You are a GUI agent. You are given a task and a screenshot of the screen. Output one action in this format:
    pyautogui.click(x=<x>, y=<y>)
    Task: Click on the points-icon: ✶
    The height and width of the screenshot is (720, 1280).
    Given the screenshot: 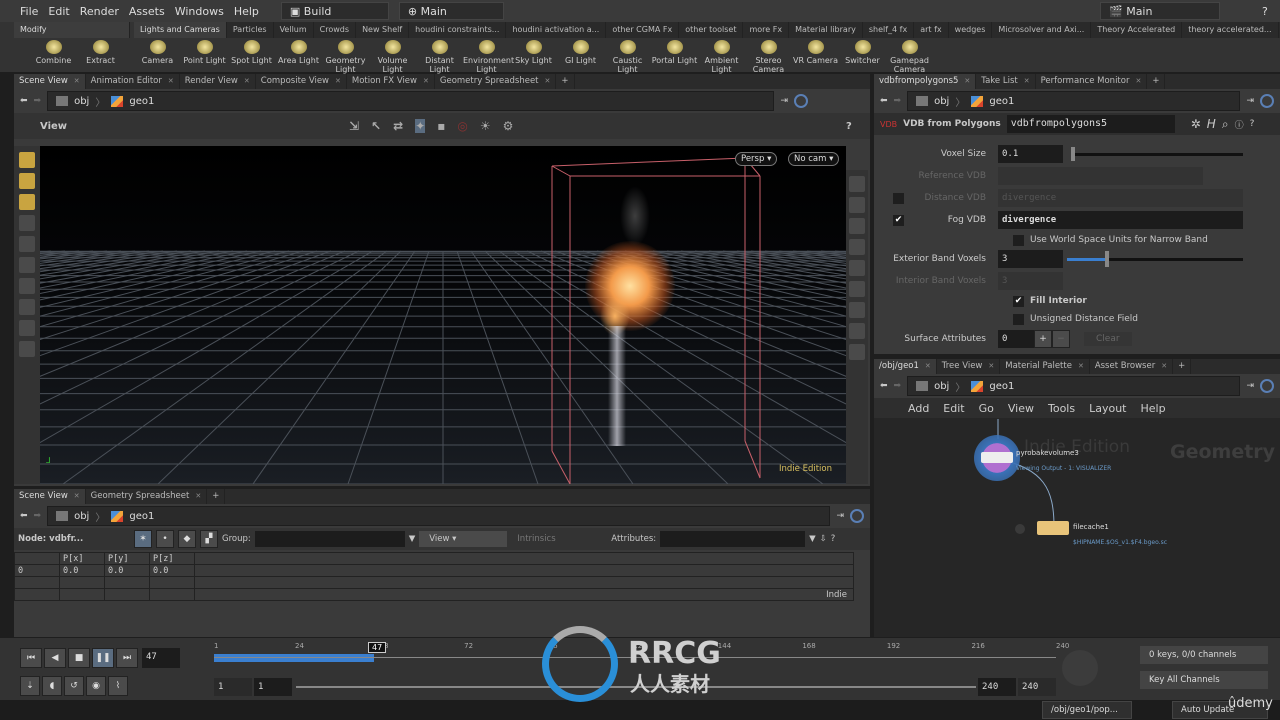 What is the action you would take?
    pyautogui.click(x=143, y=539)
    